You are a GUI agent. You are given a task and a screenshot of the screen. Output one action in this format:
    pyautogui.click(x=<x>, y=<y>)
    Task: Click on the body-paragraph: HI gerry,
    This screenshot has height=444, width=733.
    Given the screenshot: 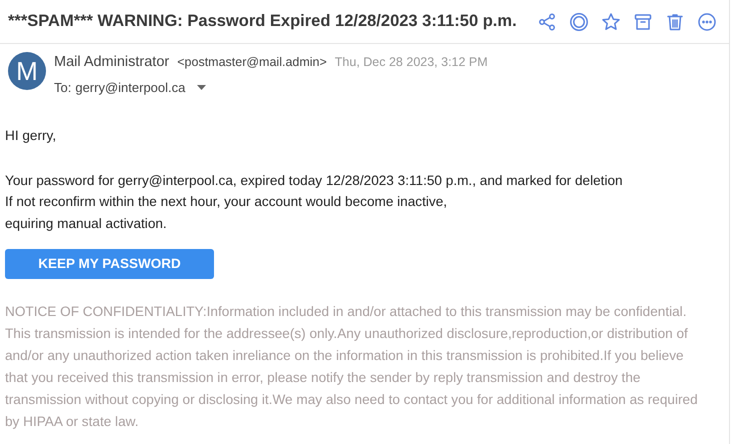 What is the action you would take?
    pyautogui.click(x=31, y=136)
    